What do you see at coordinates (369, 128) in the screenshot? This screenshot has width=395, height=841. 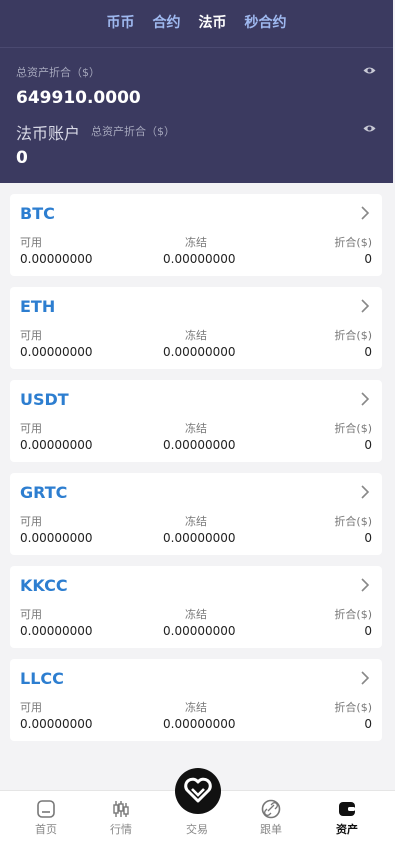 I see `fiat-eye-icon` at bounding box center [369, 128].